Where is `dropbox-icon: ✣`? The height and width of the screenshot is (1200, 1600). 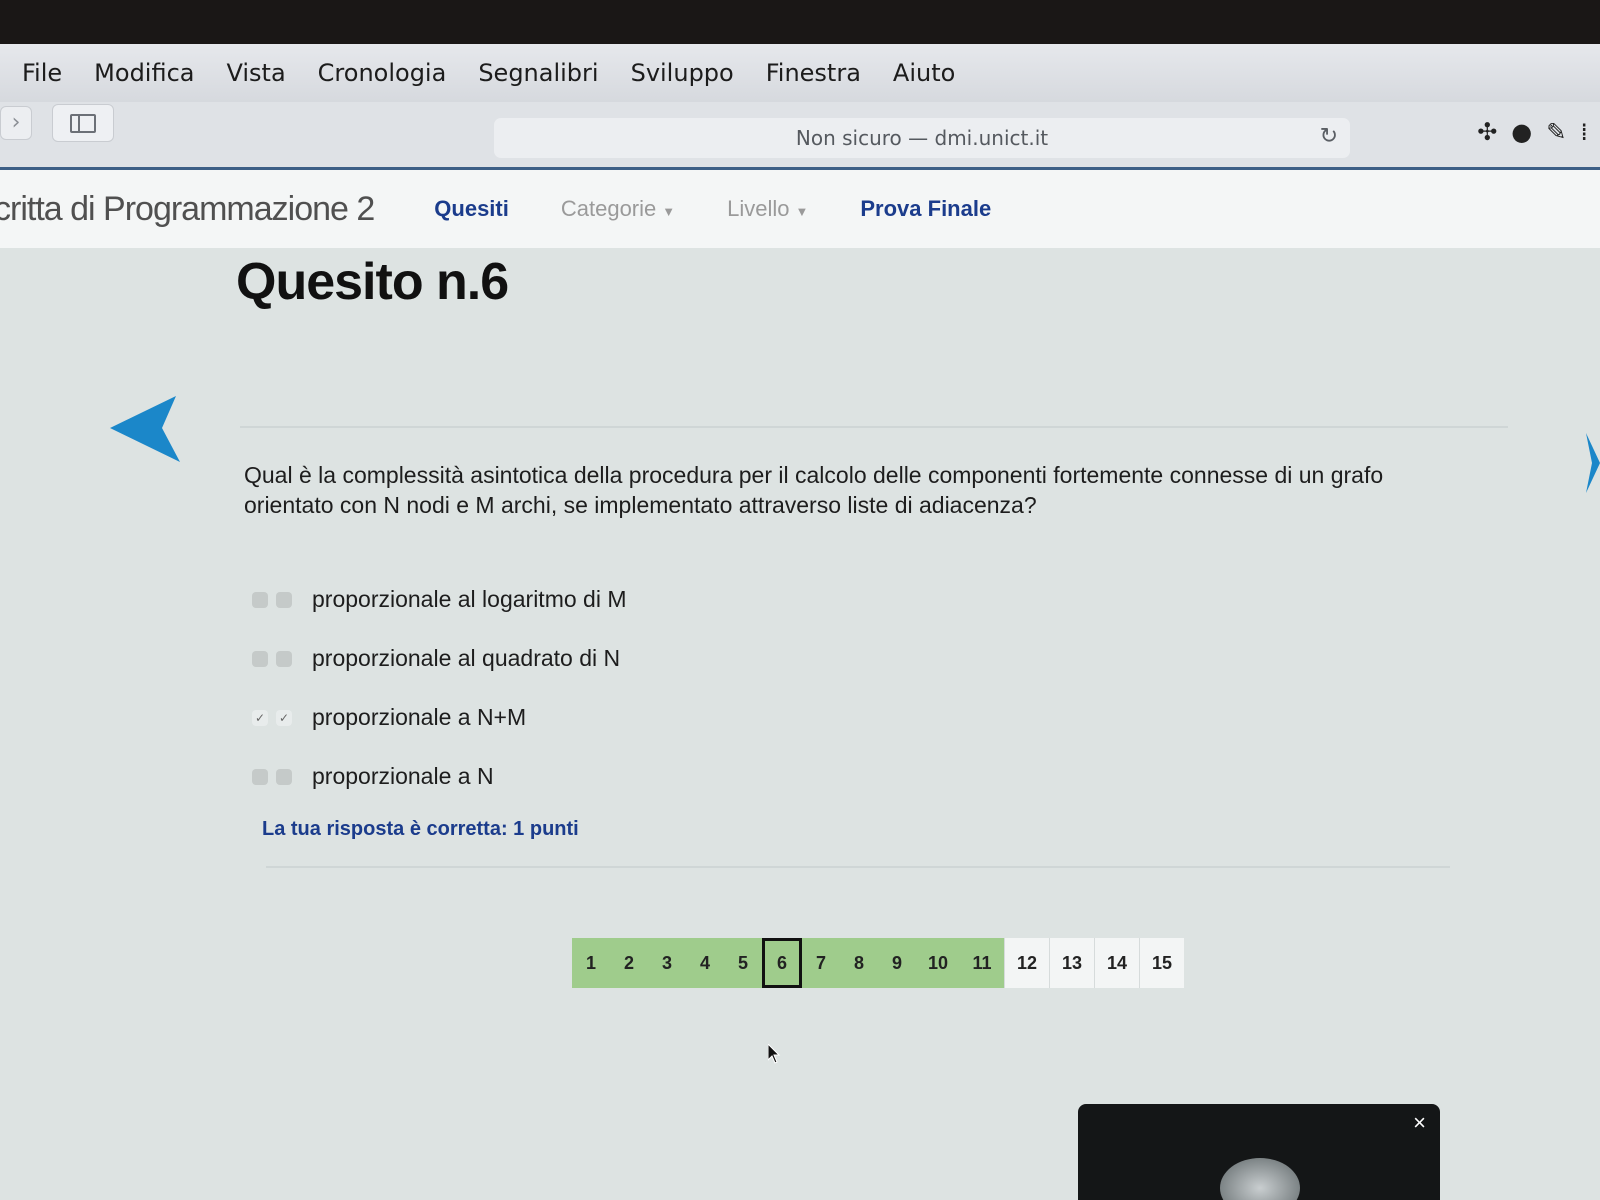
dropbox-icon: ✣ is located at coordinates (1487, 132).